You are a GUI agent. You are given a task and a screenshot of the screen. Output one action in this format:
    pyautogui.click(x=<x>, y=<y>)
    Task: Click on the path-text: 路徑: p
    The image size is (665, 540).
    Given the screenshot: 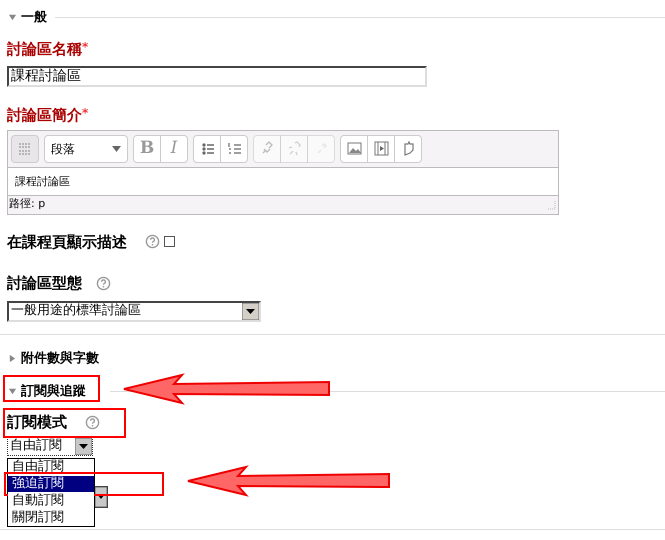 What is the action you would take?
    pyautogui.click(x=27, y=204)
    